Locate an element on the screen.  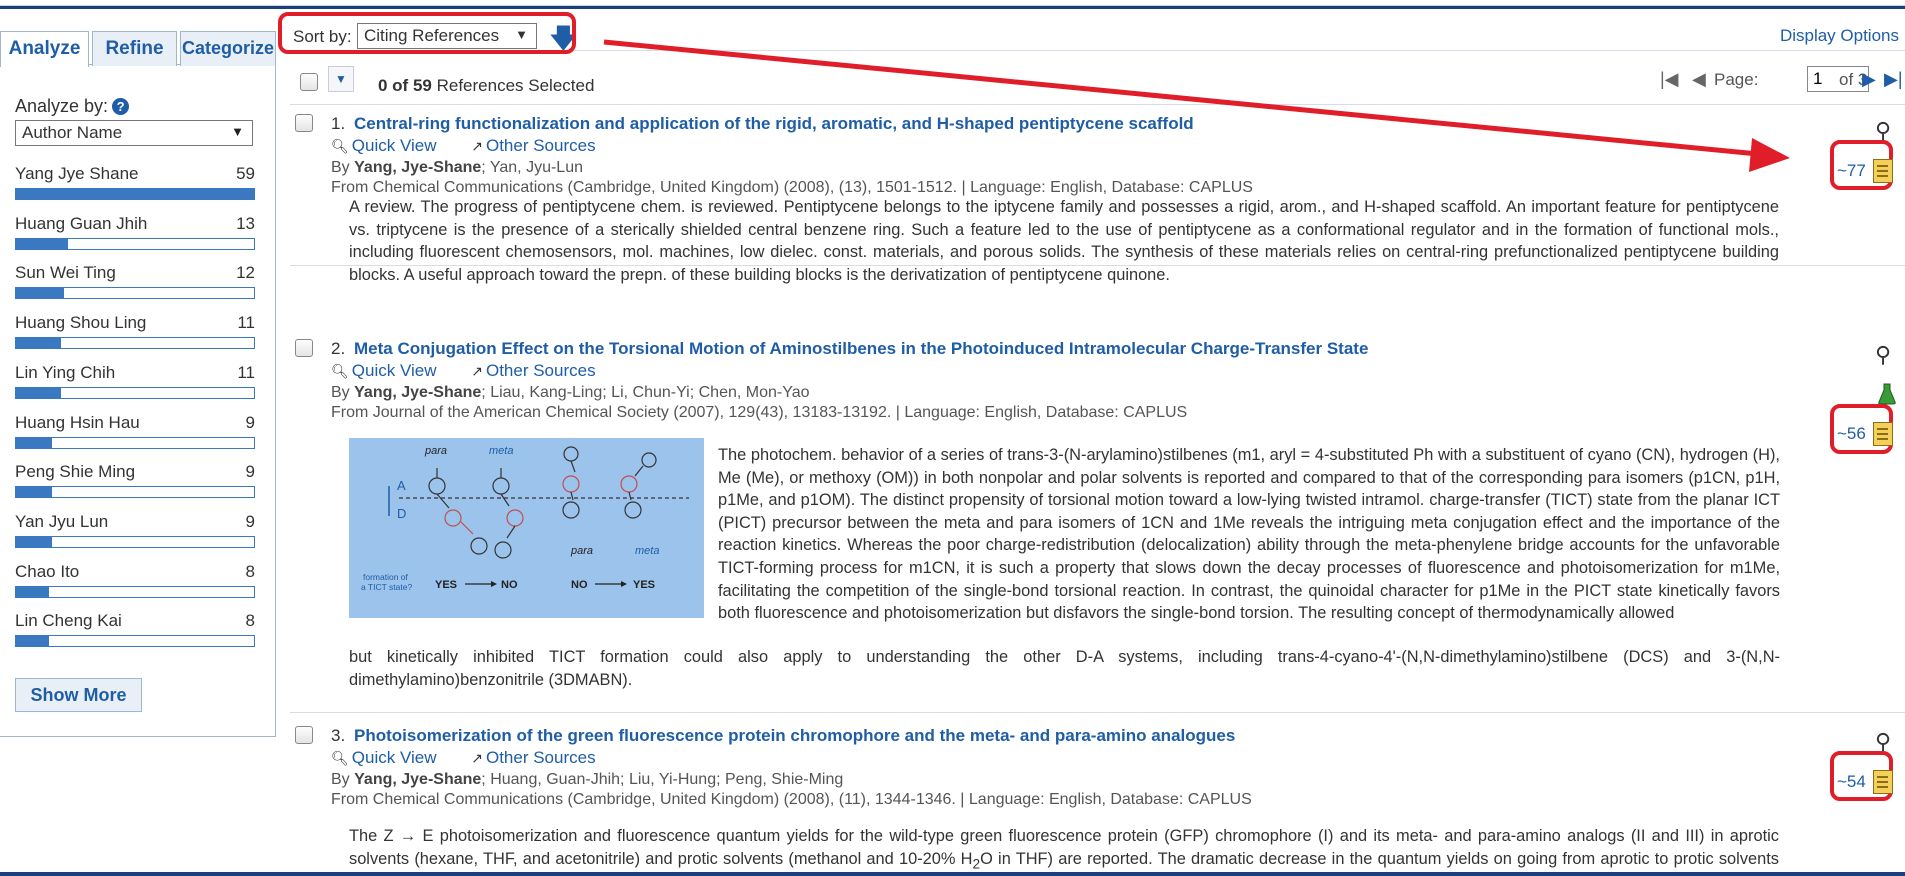
author-facet-item: Yang Jye Shane 59 is located at coordinates (135, 182).